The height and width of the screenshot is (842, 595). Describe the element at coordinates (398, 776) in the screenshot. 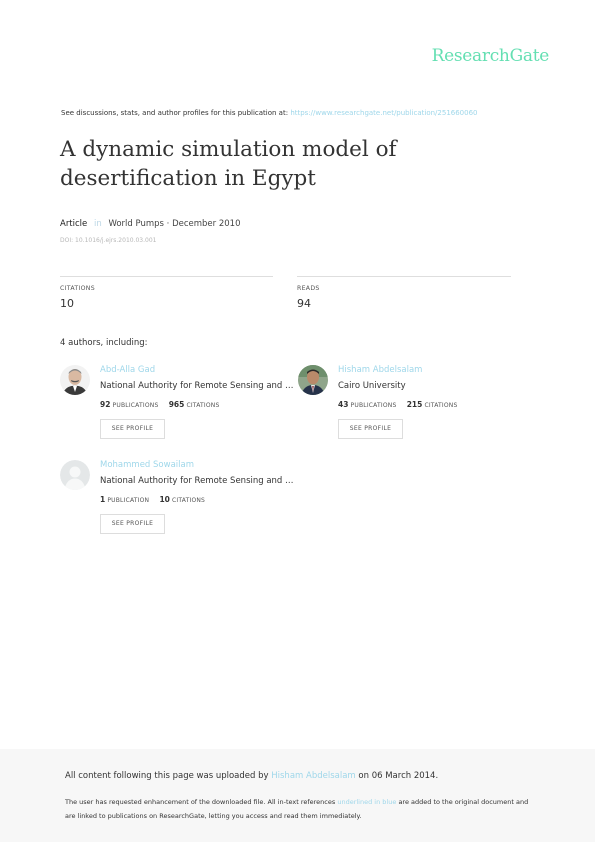

I see `upload-suffix: on 06 March 2014.` at that location.